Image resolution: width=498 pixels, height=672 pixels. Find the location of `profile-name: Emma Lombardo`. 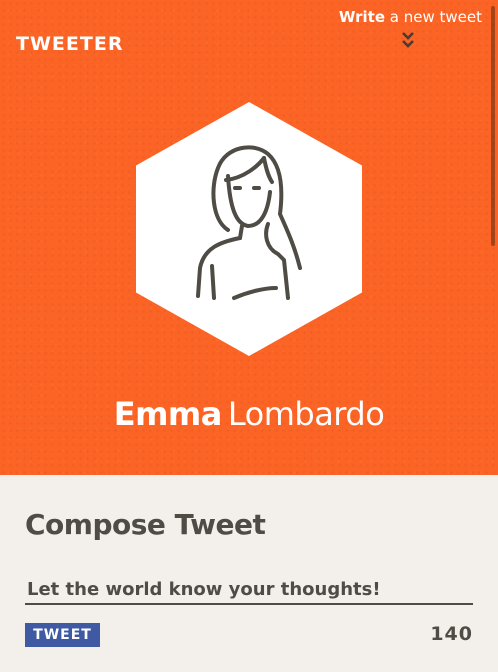

profile-name: Emma Lombardo is located at coordinates (249, 414).